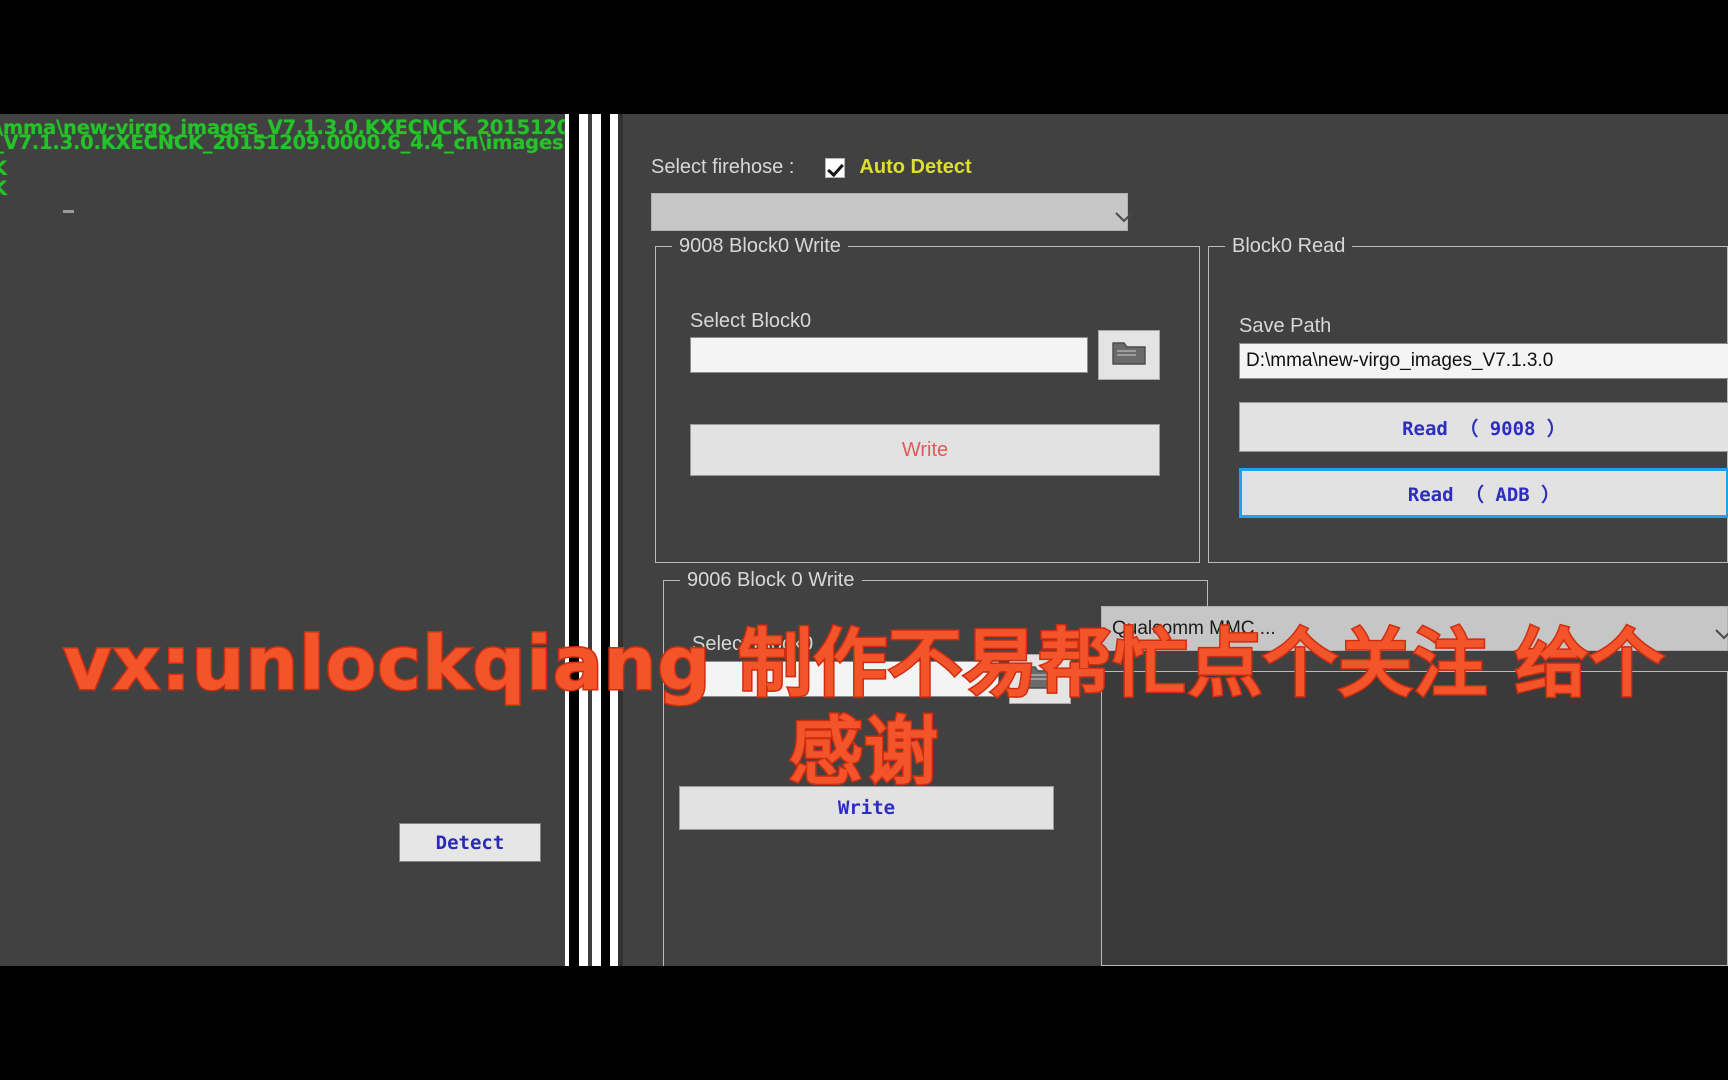 This screenshot has width=1728, height=1080. Describe the element at coordinates (866, 808) in the screenshot. I see `write-button-9006: Write` at that location.